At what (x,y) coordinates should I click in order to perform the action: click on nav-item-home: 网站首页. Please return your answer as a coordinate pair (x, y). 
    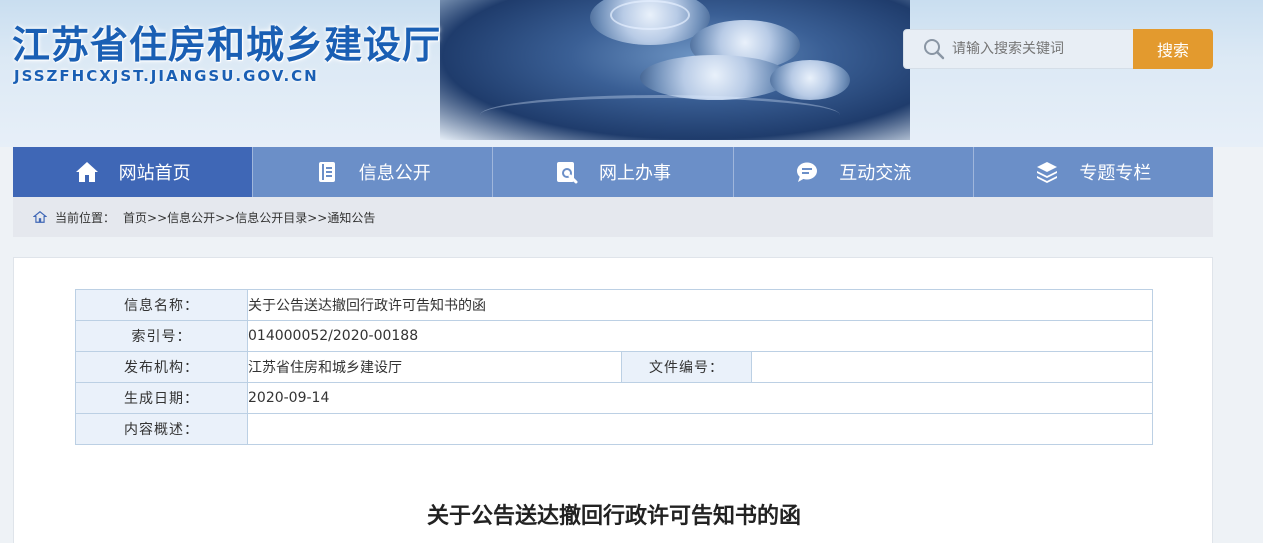
    Looking at the image, I should click on (133, 172).